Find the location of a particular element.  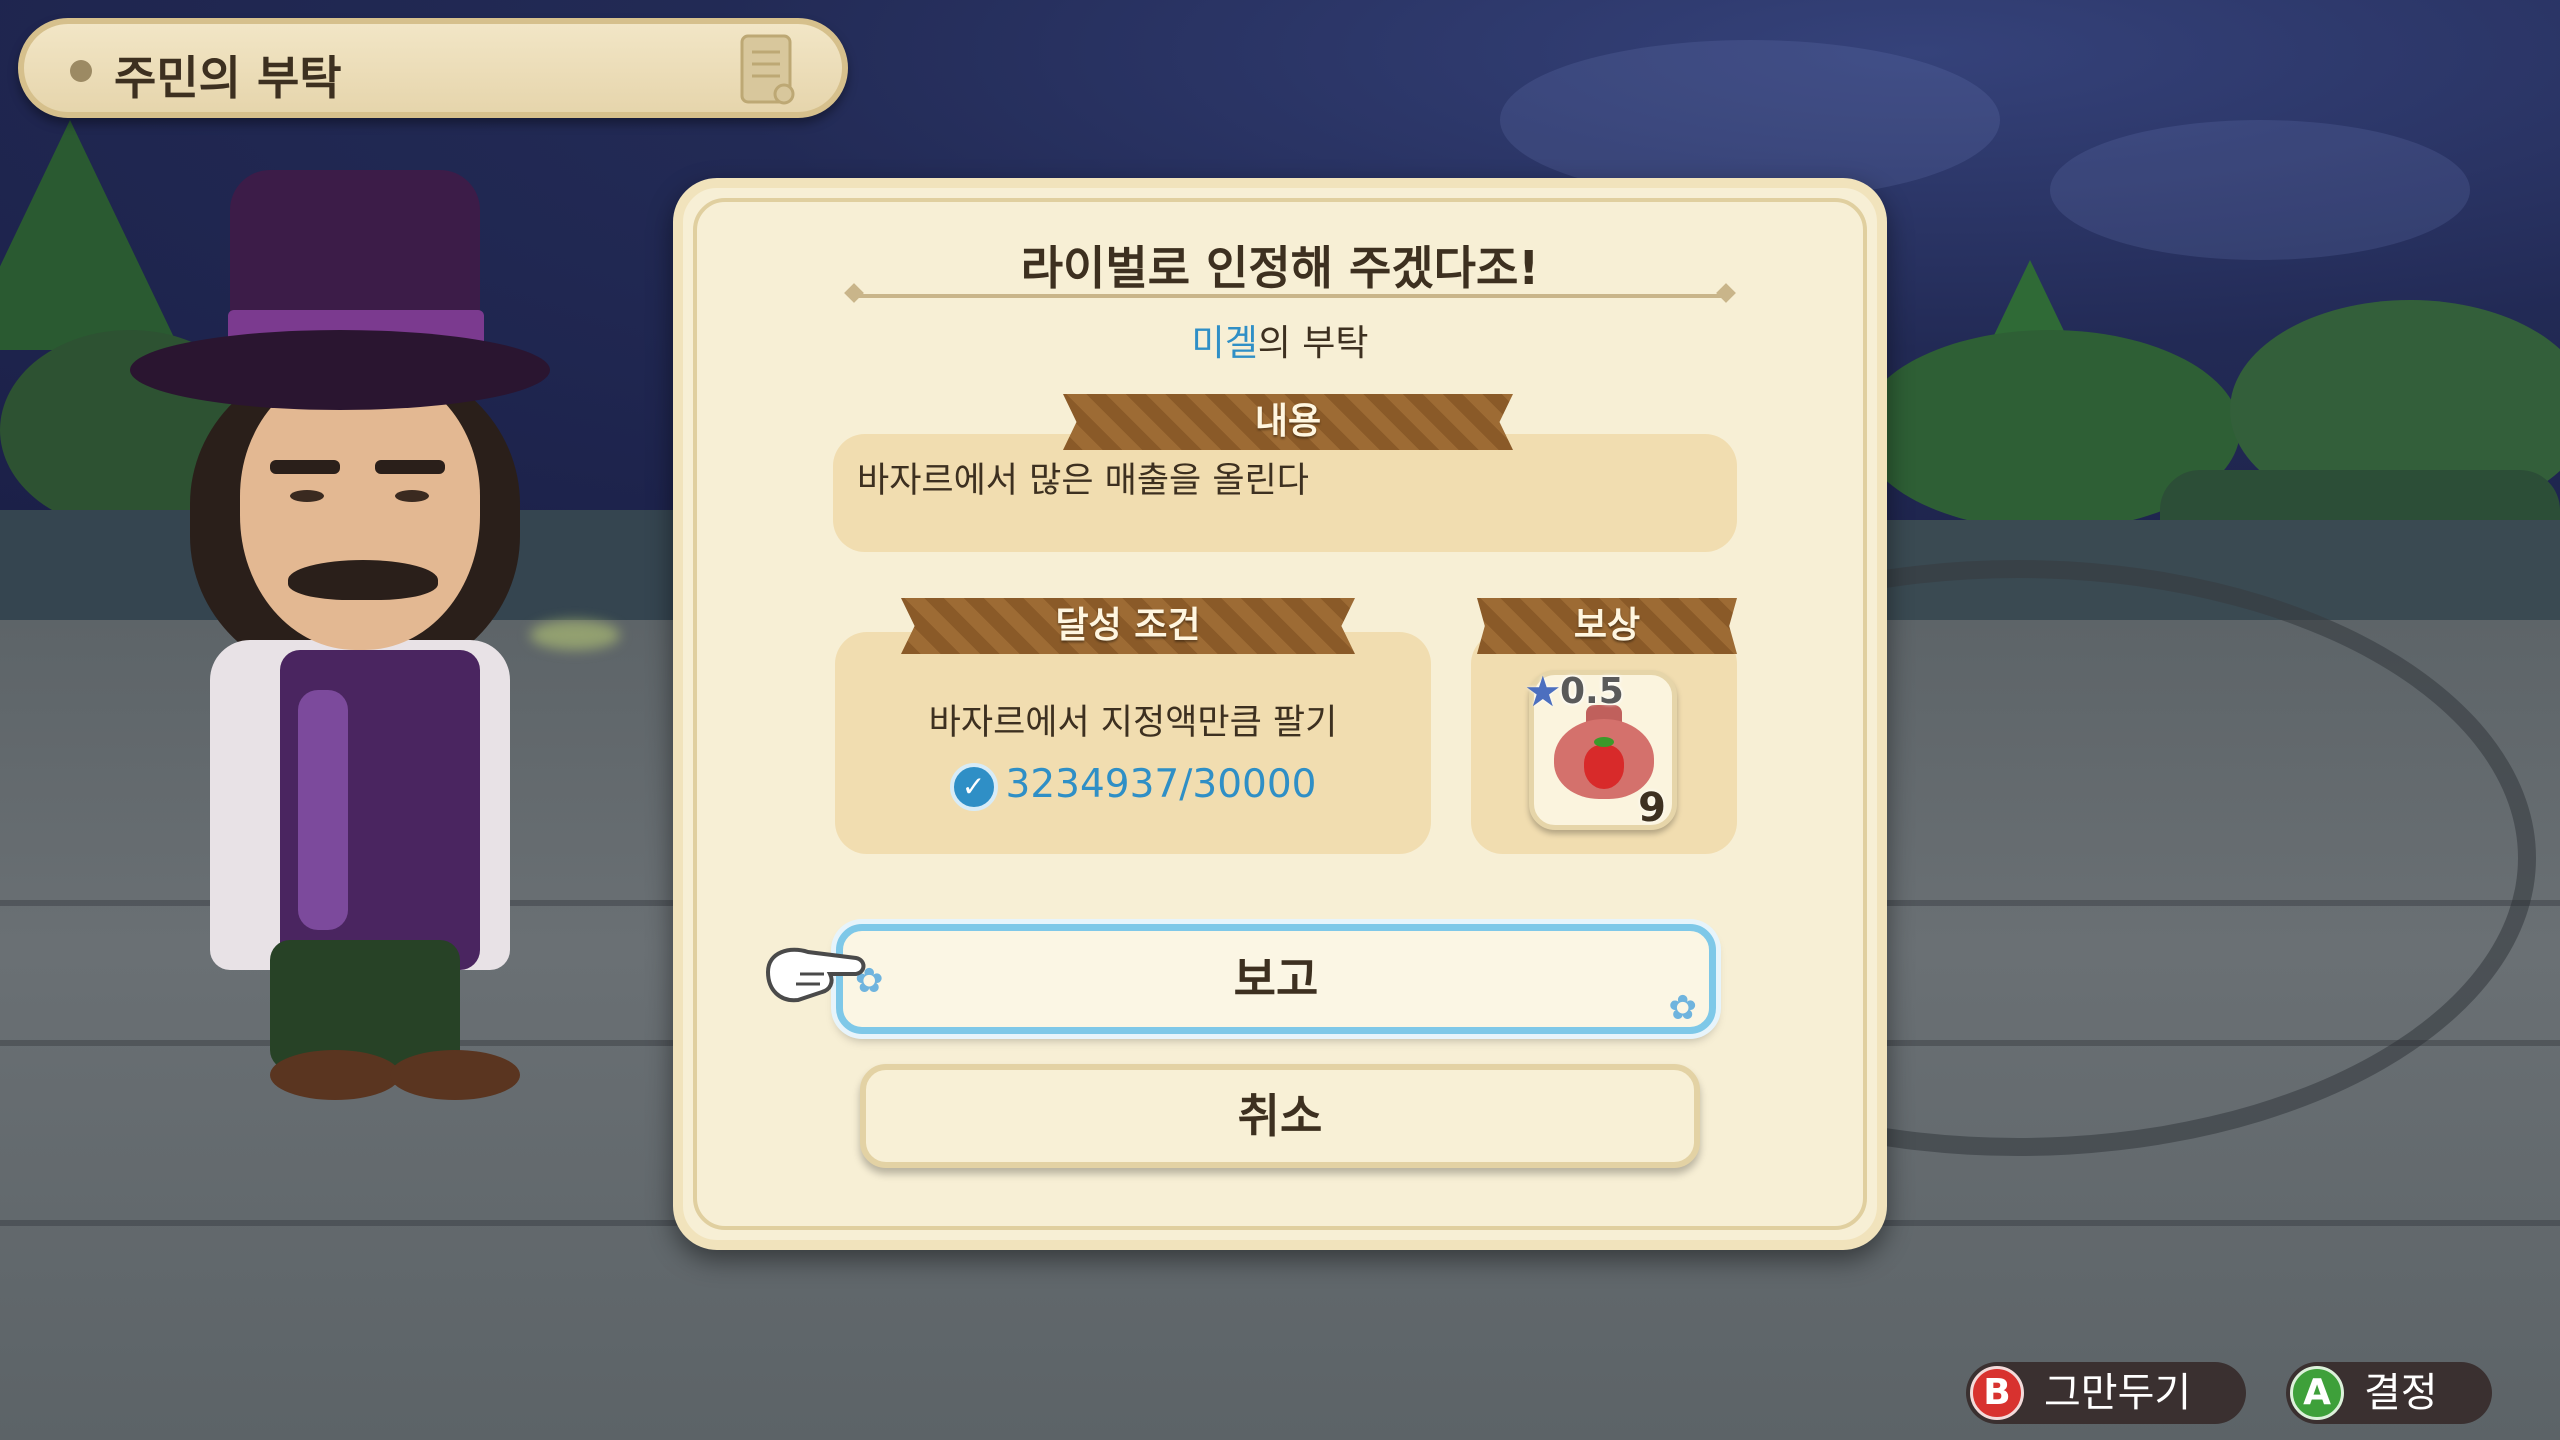

requester-suffix: 의 부탁 is located at coordinates (1313, 343).